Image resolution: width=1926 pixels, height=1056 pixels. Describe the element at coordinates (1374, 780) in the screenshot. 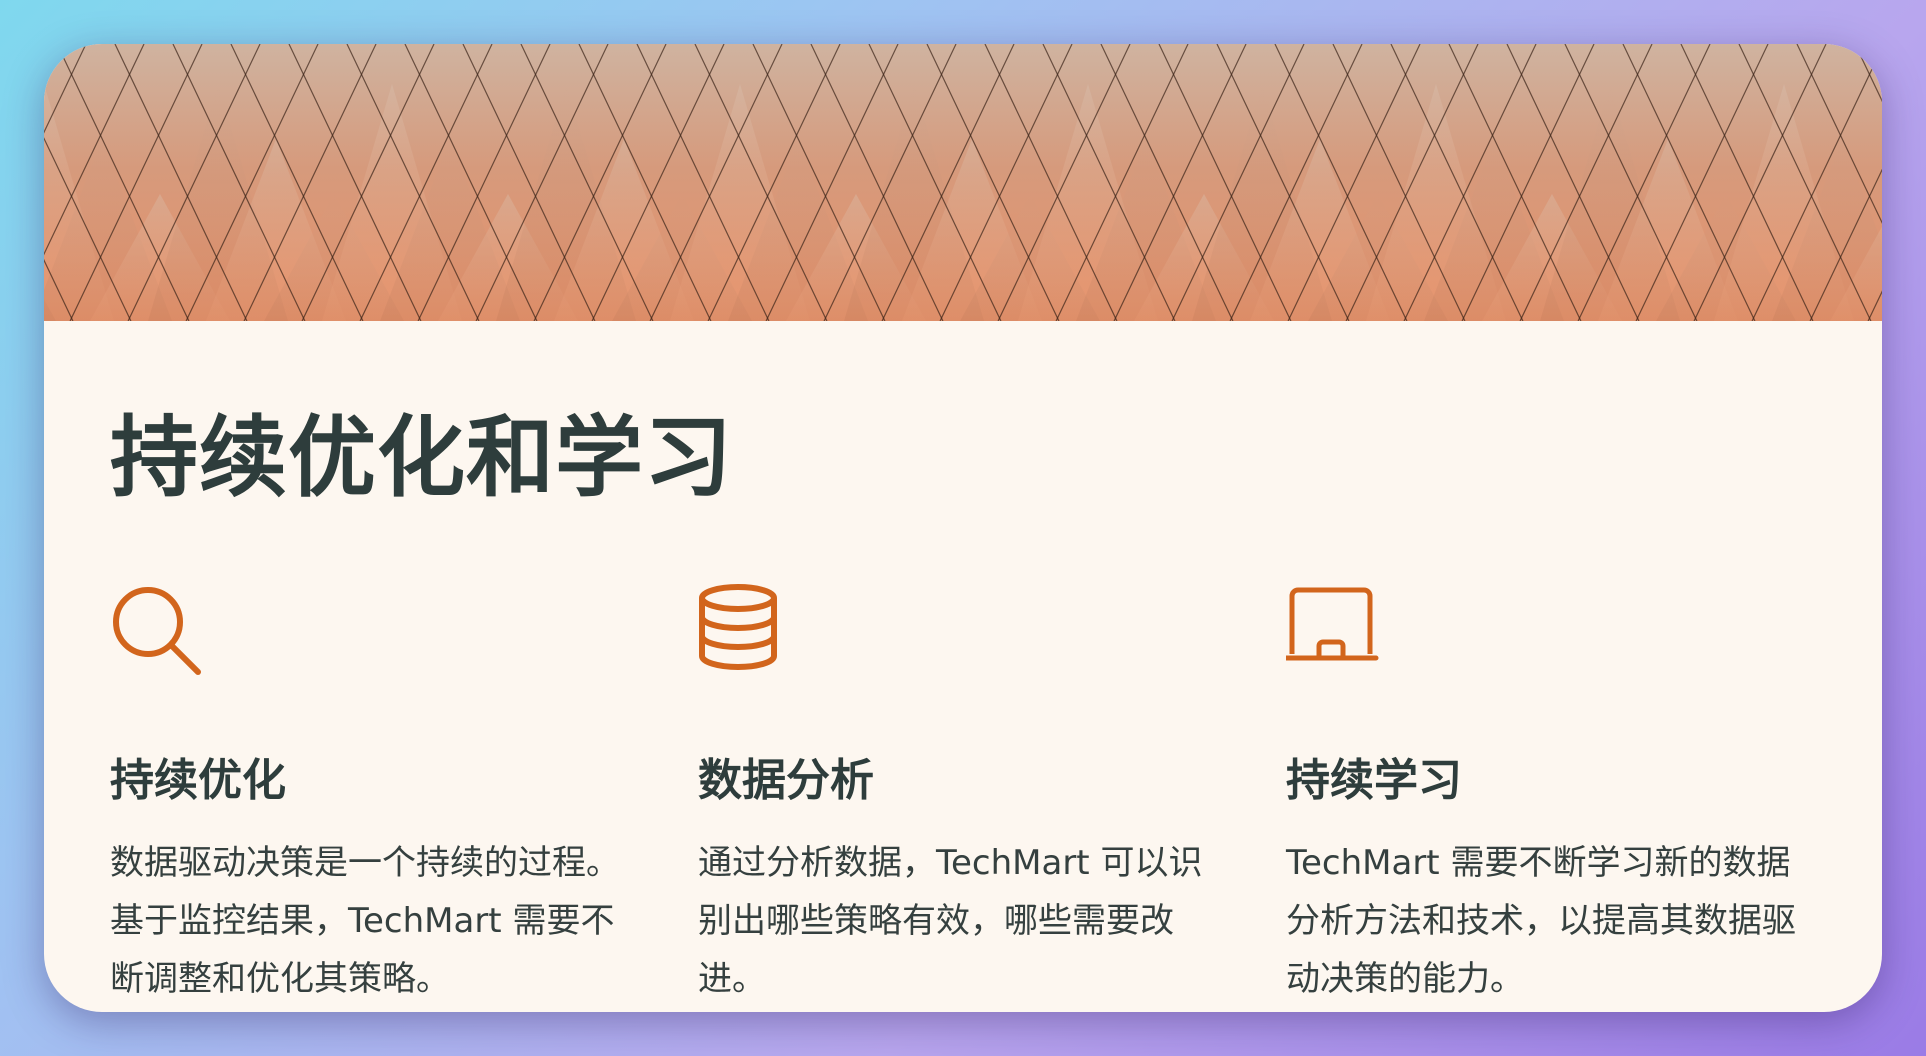

I see `feature-title: 持续学习` at that location.